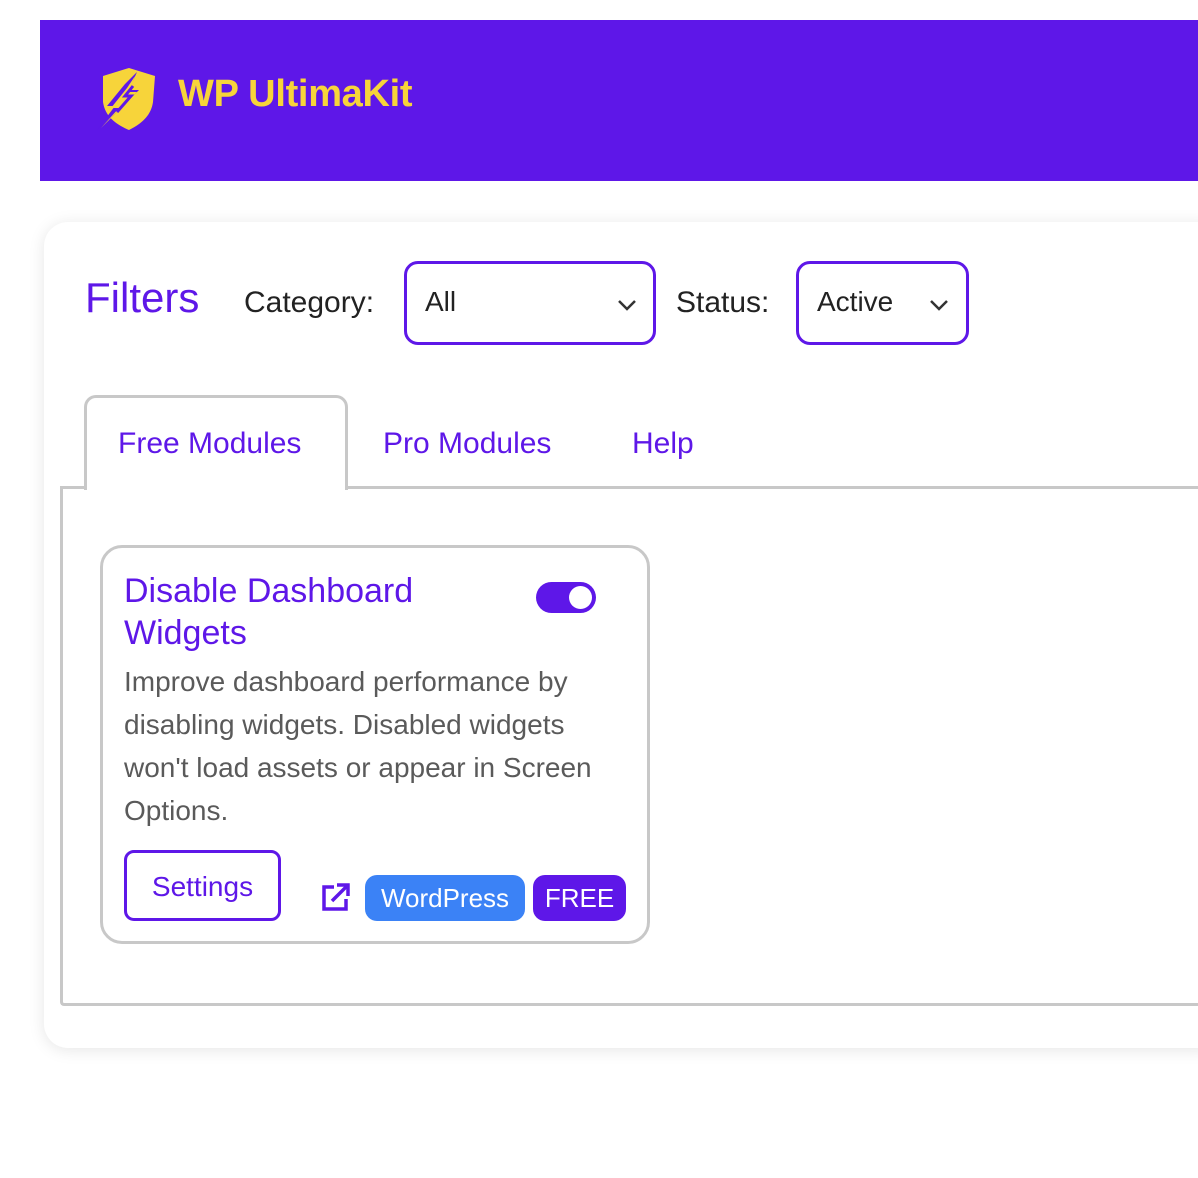  What do you see at coordinates (580, 597) in the screenshot?
I see `toggle-knob` at bounding box center [580, 597].